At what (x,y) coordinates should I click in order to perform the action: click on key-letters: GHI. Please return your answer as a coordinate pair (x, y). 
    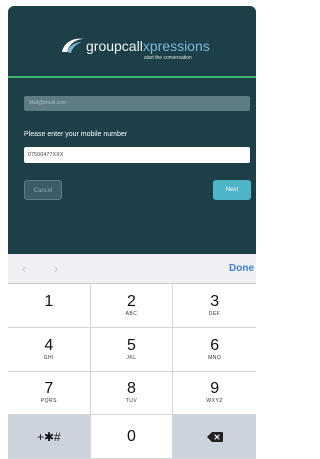
    Looking at the image, I should click on (49, 357).